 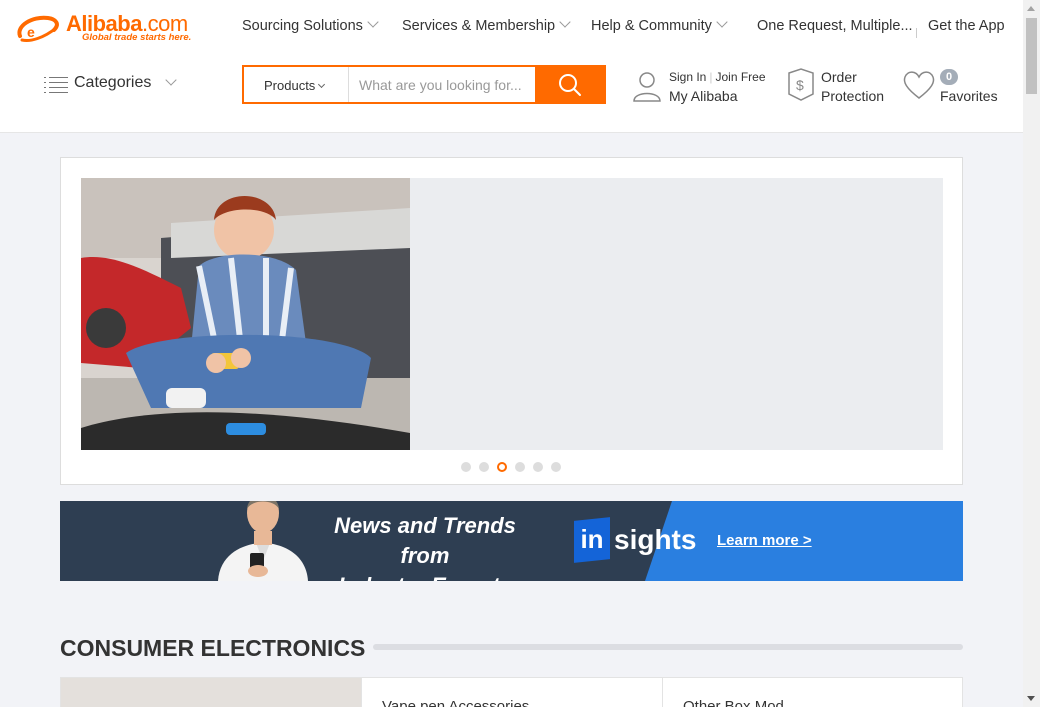 I want to click on scrollbar-thumb, so click(x=1031, y=56).